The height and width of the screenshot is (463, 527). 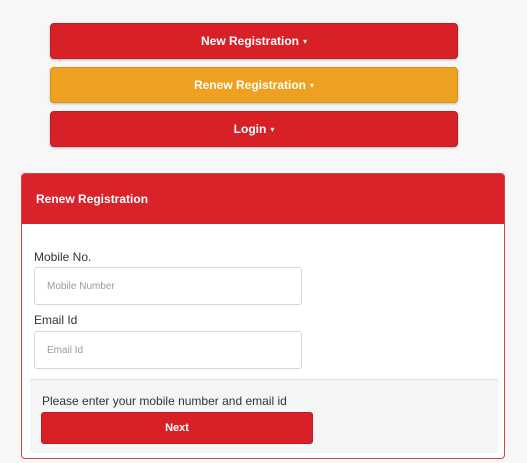 I want to click on renew-registration-label: Renew Registration, so click(x=249, y=85).